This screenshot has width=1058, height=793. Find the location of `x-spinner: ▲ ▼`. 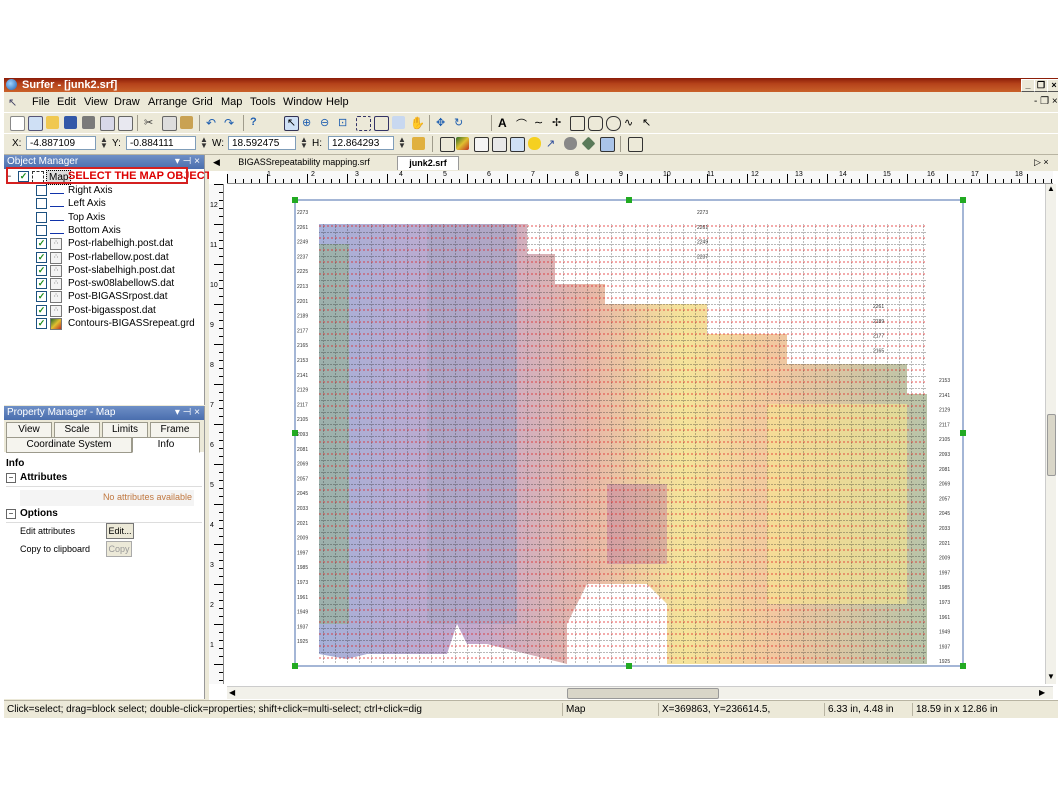

x-spinner: ▲ ▼ is located at coordinates (104, 143).